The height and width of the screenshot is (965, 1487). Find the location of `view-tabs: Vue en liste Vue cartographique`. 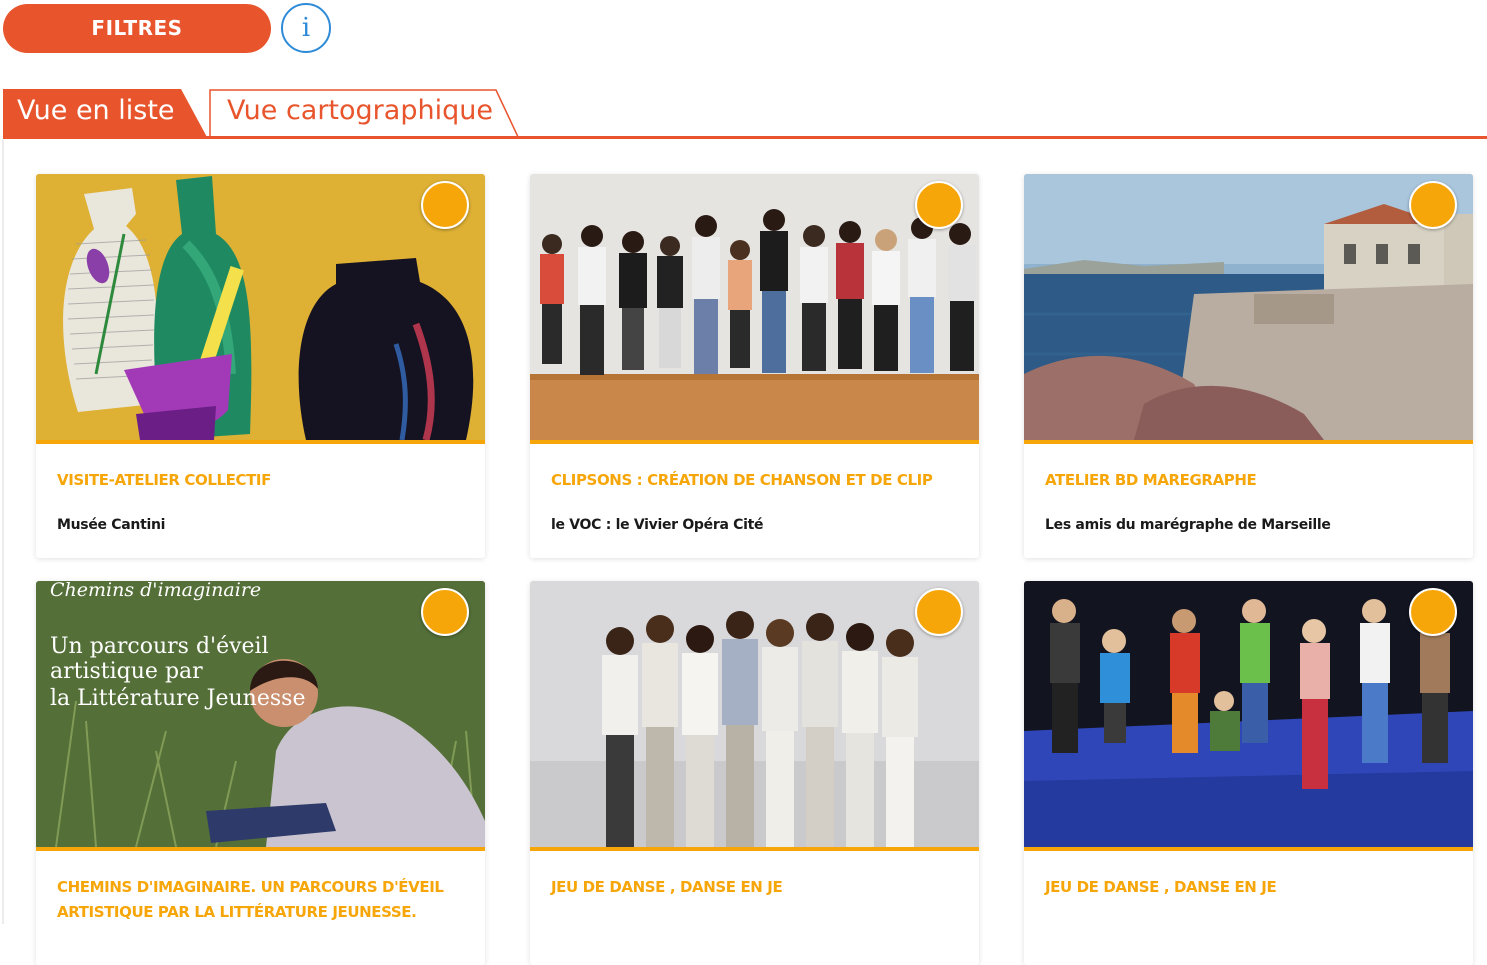

view-tabs: Vue en liste Vue cartographique is located at coordinates (745, 114).